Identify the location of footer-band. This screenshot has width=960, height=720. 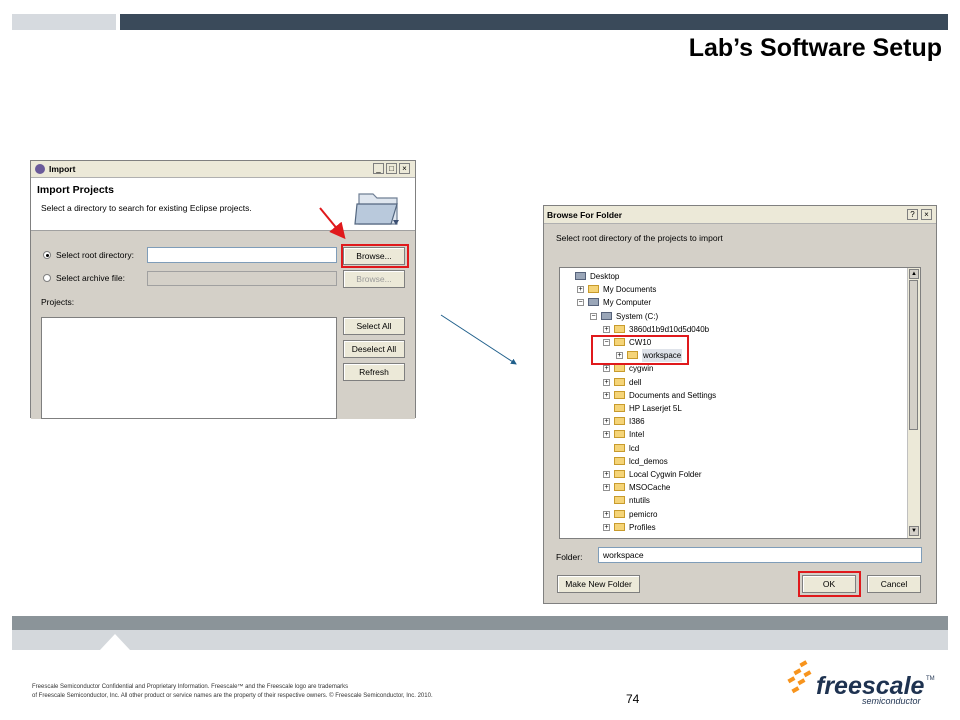
(480, 640).